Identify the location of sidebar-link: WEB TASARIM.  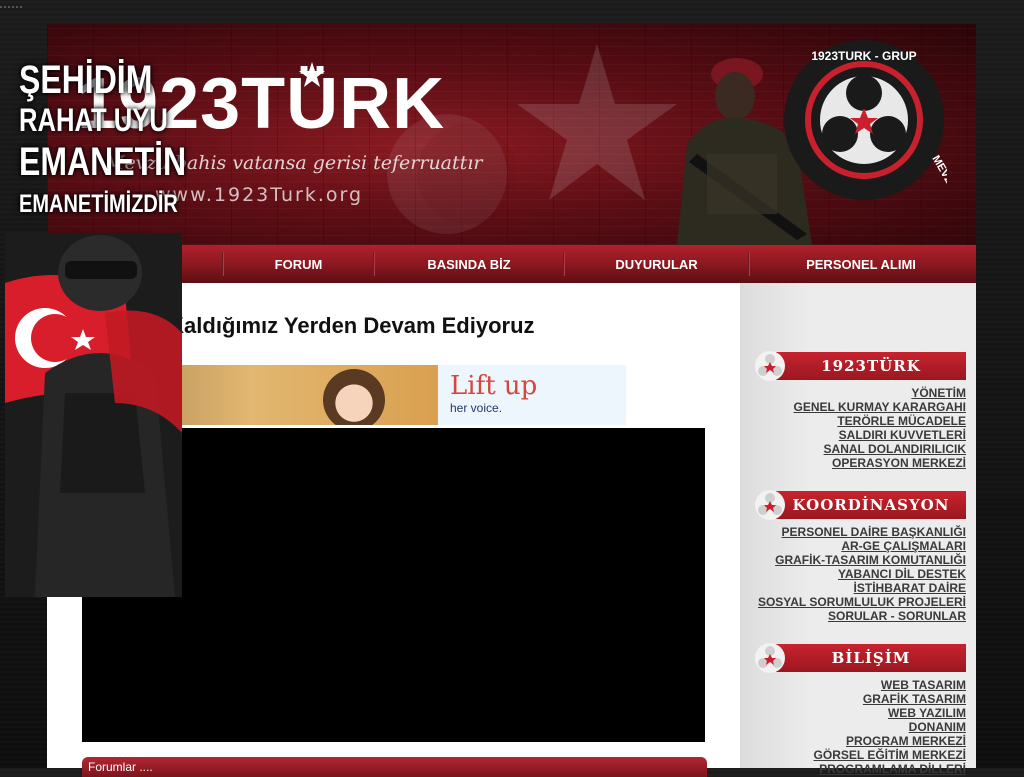
(859, 685).